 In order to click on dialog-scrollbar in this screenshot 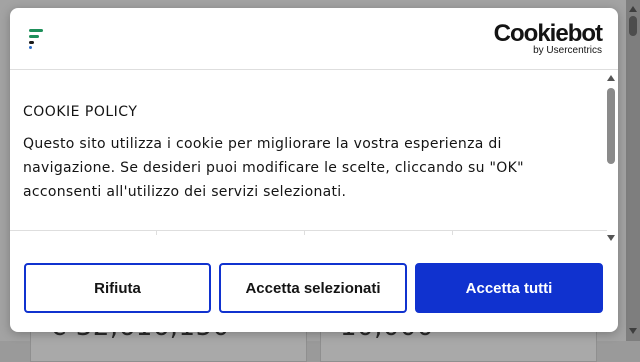, I will do `click(611, 158)`.